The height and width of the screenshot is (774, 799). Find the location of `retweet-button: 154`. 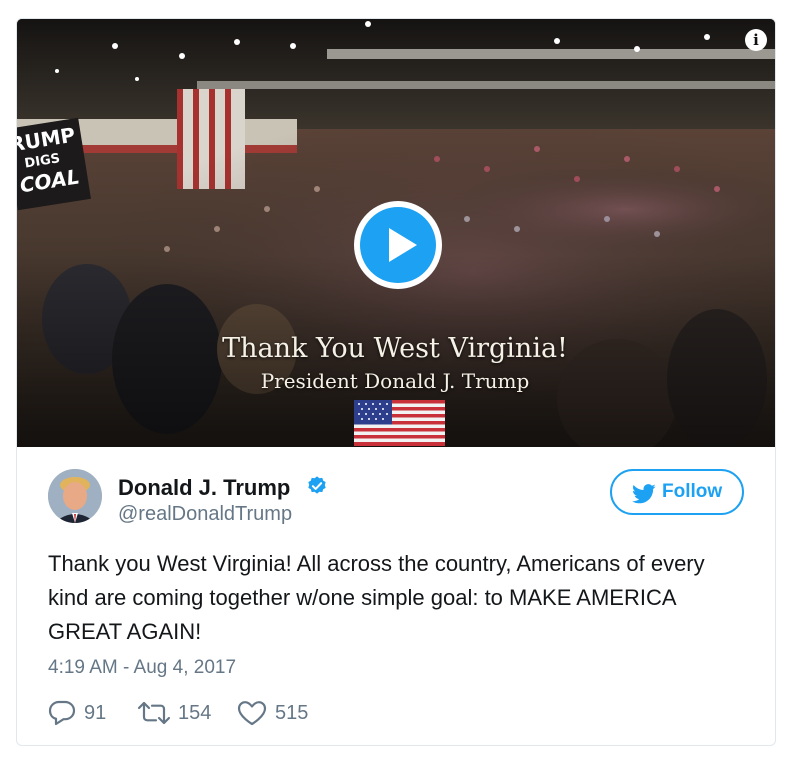

retweet-button: 154 is located at coordinates (181, 713).